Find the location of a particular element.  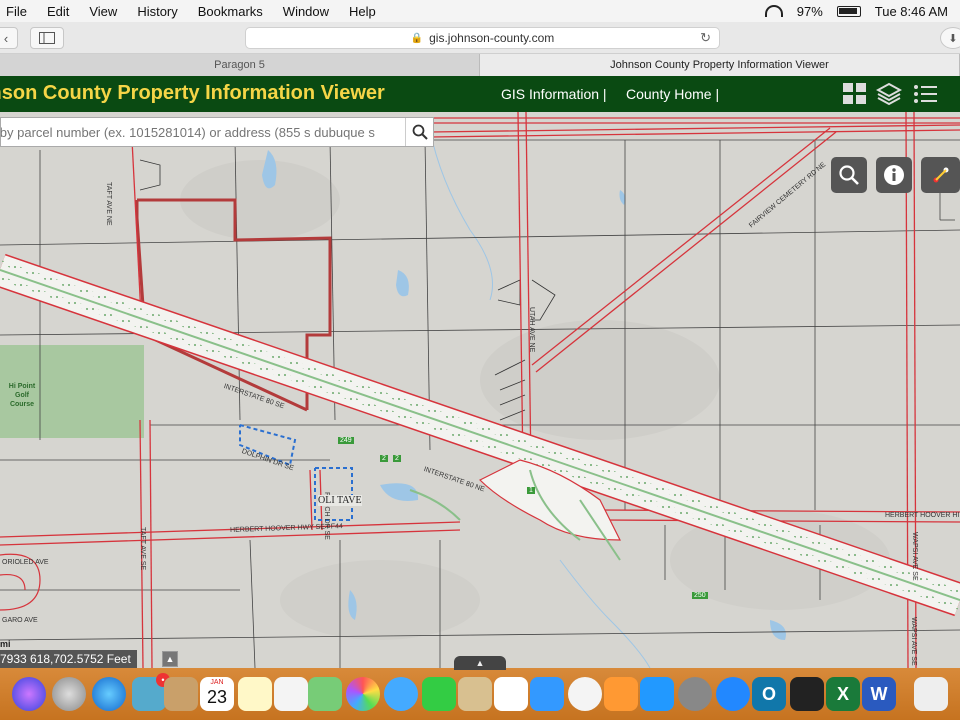

label-garo-ave: GARO AVE is located at coordinates (20, 620).